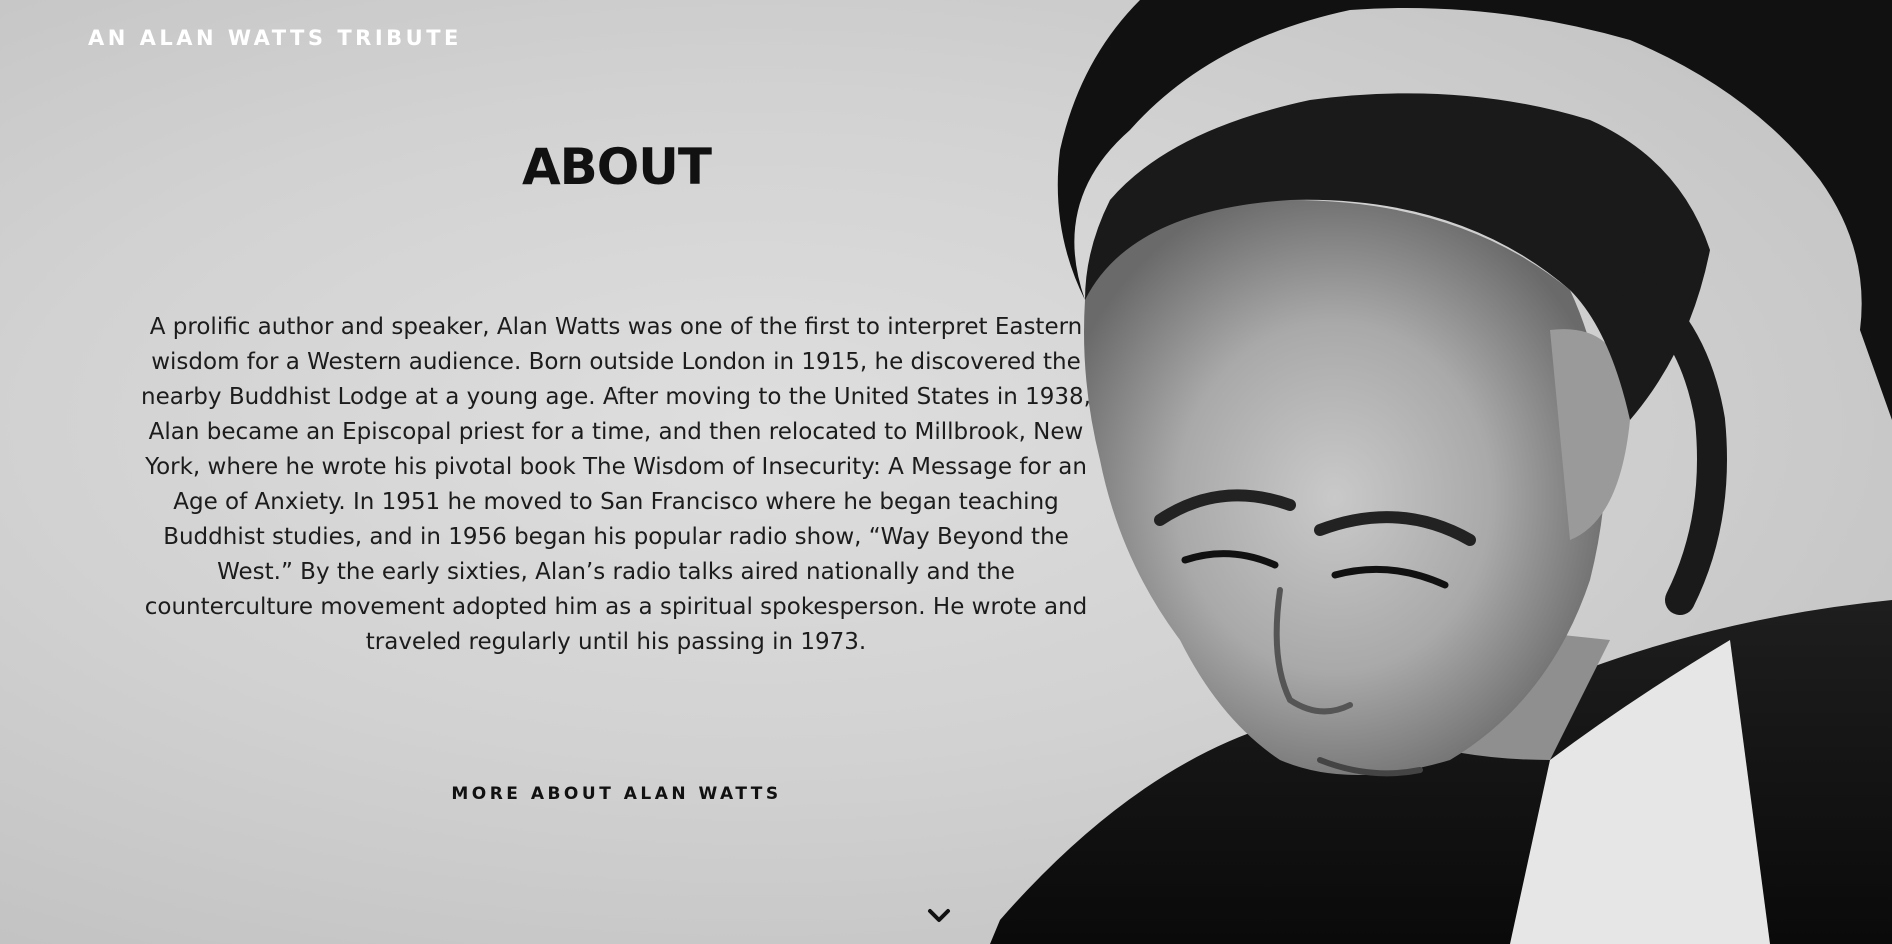  Describe the element at coordinates (616, 794) in the screenshot. I see `more-about-link: MORE ABOUT ALAN WATTS` at that location.